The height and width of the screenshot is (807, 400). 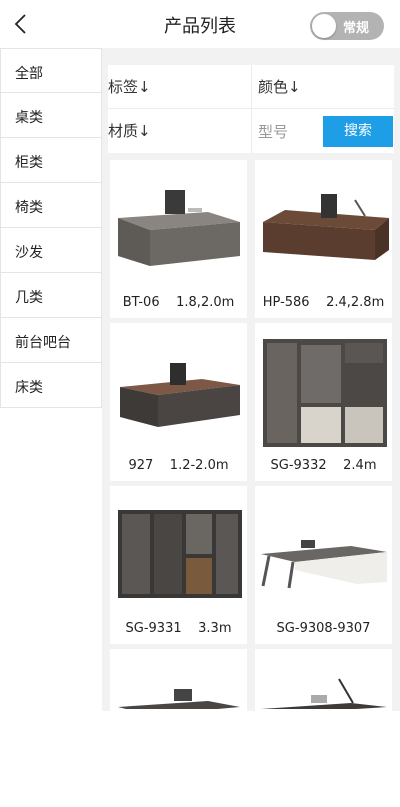 What do you see at coordinates (273, 131) in the screenshot?
I see `model-input: 型号` at bounding box center [273, 131].